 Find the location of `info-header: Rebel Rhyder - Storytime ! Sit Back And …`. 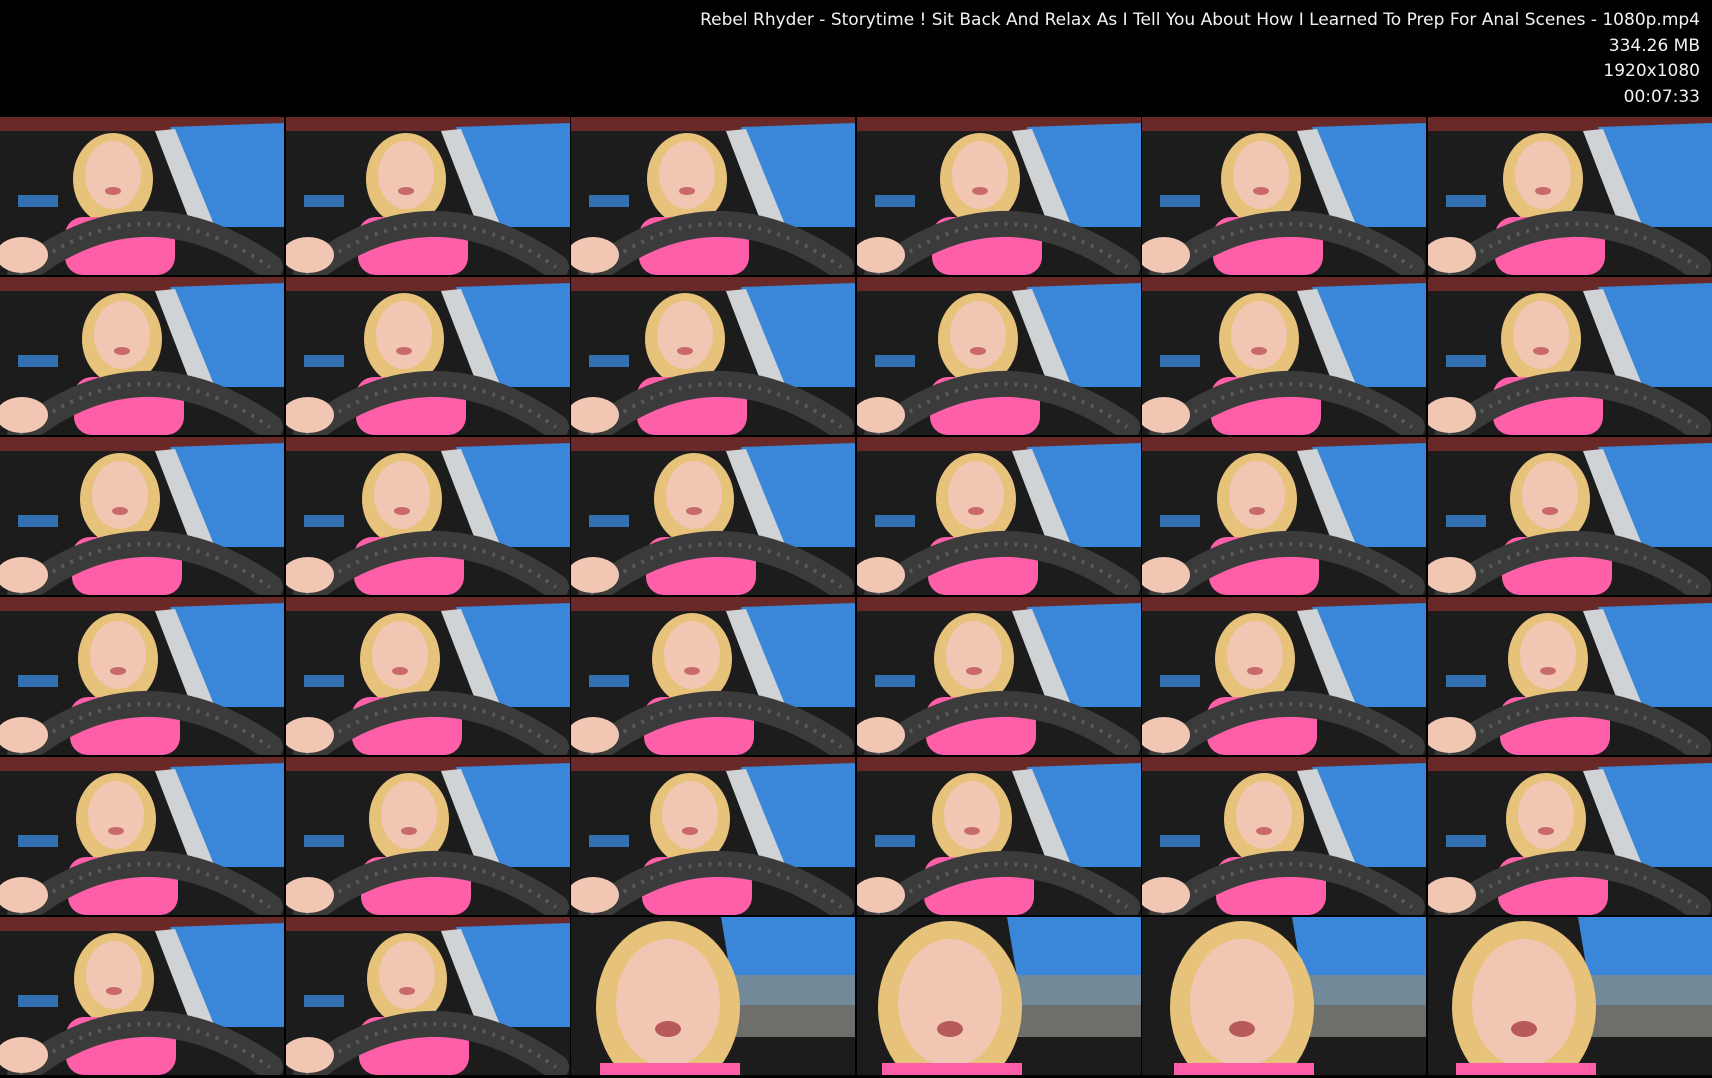

info-header: Rebel Rhyder - Storytime ! Sit Back And … is located at coordinates (856, 59).